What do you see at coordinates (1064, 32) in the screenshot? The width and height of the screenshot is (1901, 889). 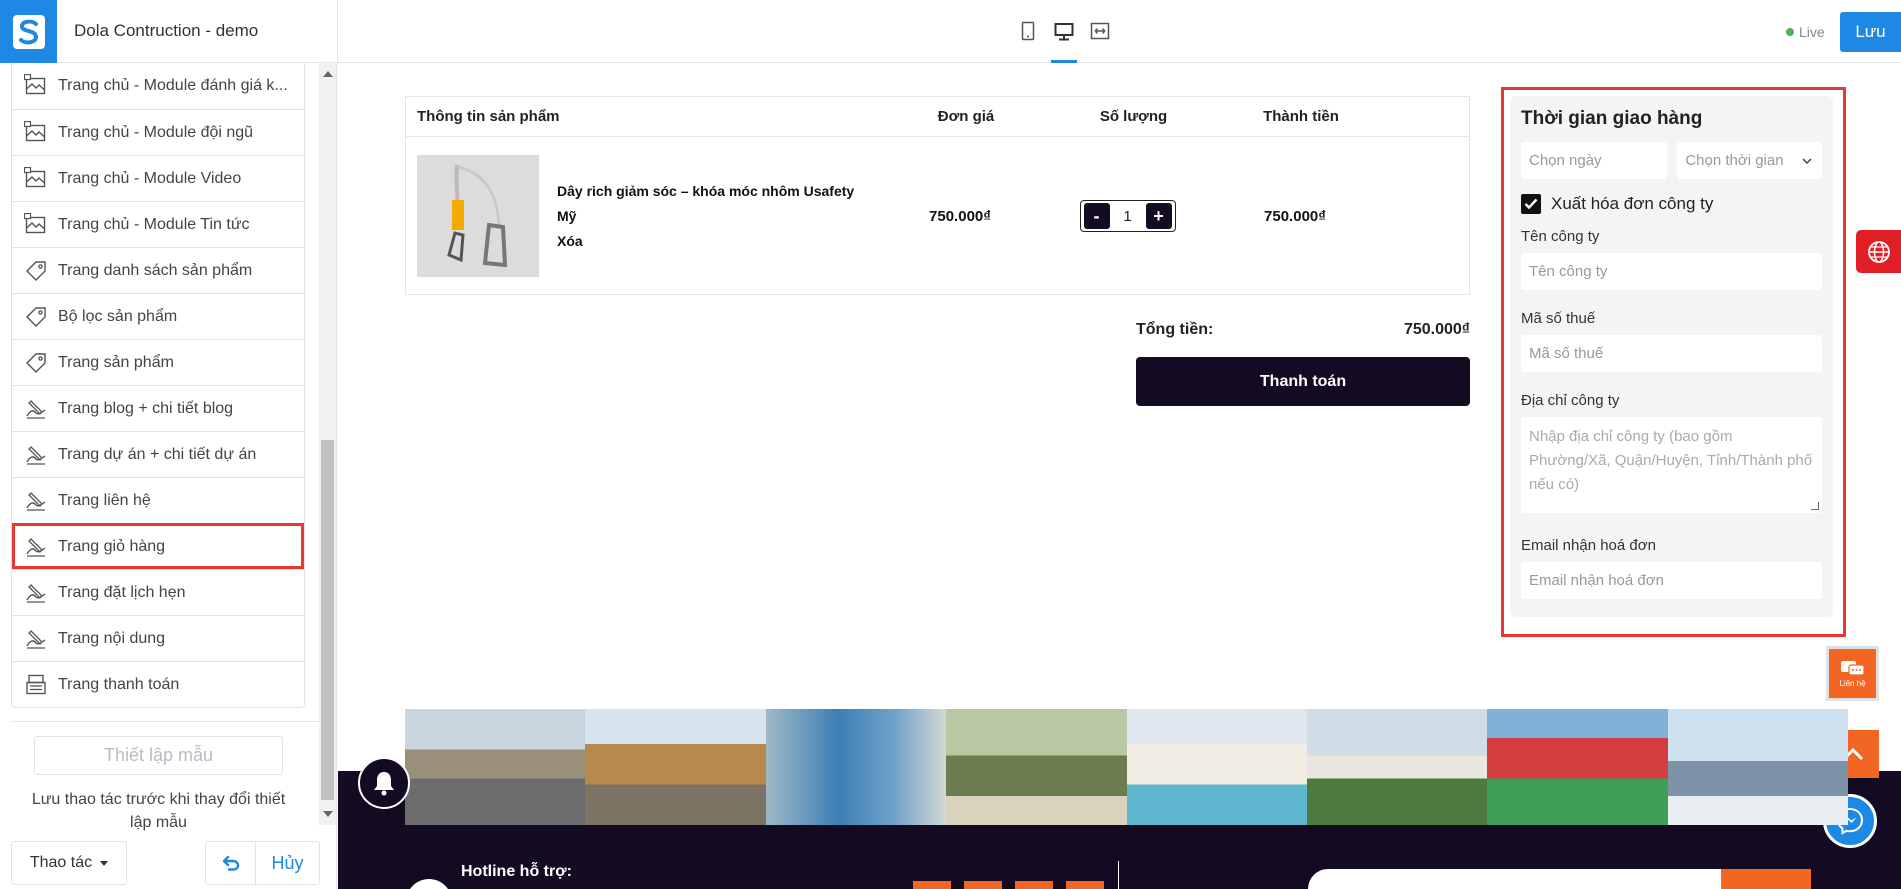 I see `desktop-icon` at bounding box center [1064, 32].